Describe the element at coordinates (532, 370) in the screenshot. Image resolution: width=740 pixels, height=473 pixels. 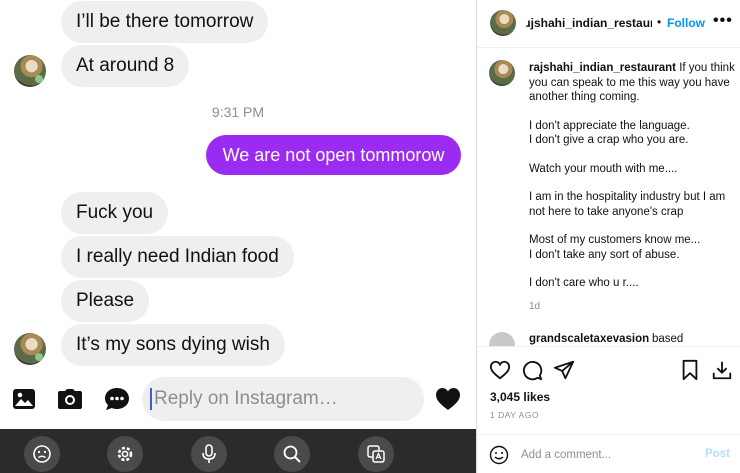
I see `comment-icon` at that location.